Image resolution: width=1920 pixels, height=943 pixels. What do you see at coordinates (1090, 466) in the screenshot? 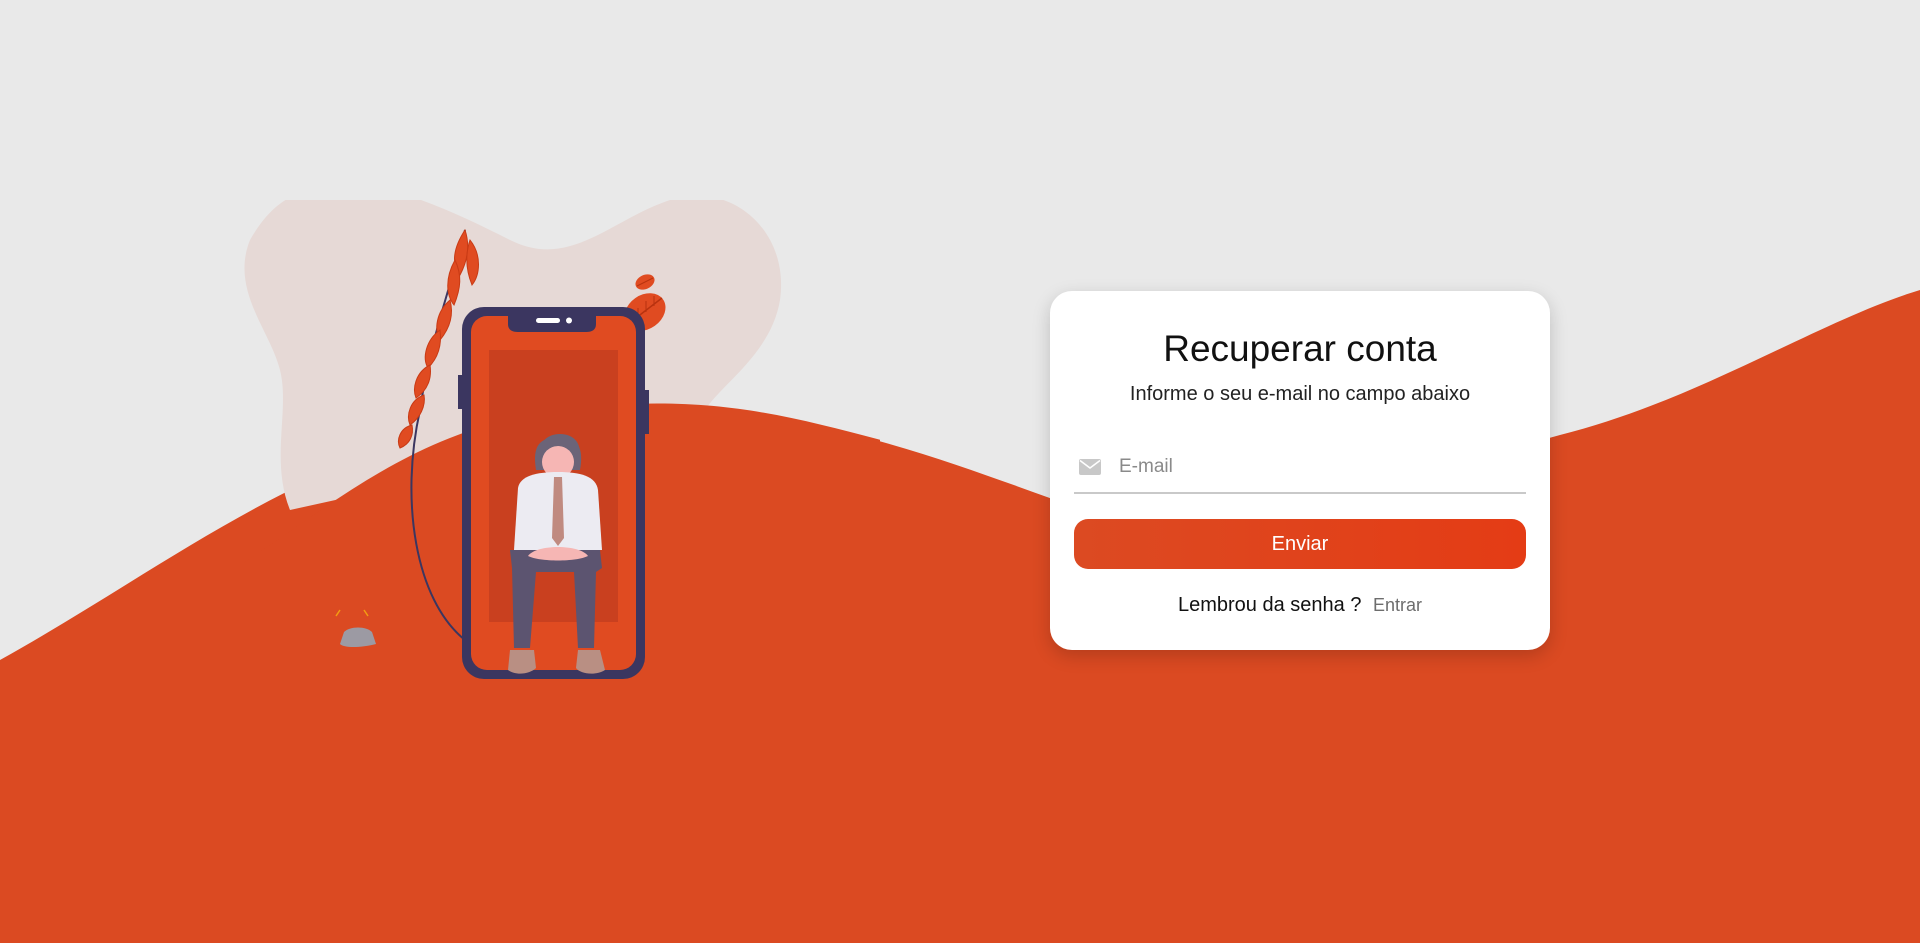
I see `envelope-icon` at bounding box center [1090, 466].